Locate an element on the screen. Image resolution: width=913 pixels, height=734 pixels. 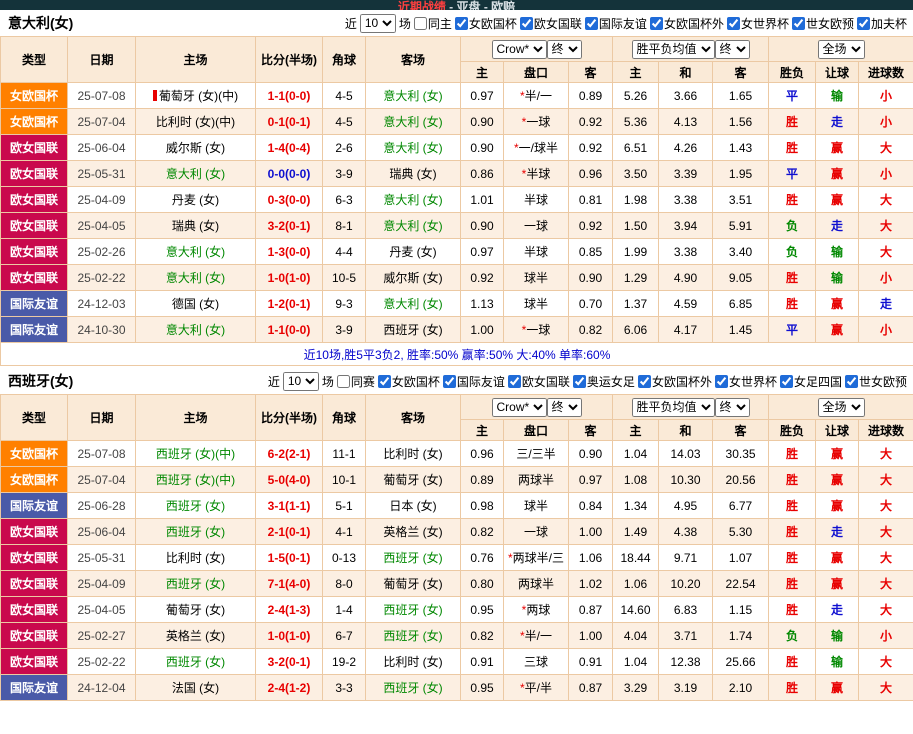
odds-away: 0.92 is located at coordinates (590, 121).